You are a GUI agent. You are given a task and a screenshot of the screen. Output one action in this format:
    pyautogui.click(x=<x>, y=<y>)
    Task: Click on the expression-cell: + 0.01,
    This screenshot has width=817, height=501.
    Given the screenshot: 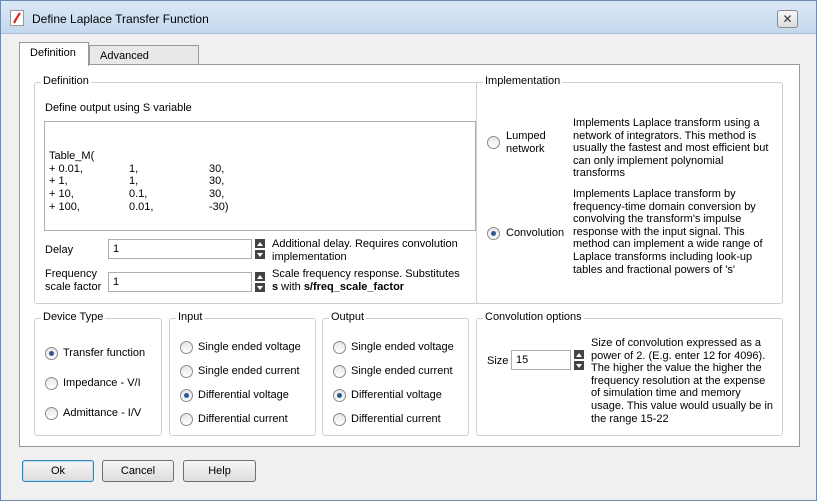 What is the action you would take?
    pyautogui.click(x=66, y=168)
    